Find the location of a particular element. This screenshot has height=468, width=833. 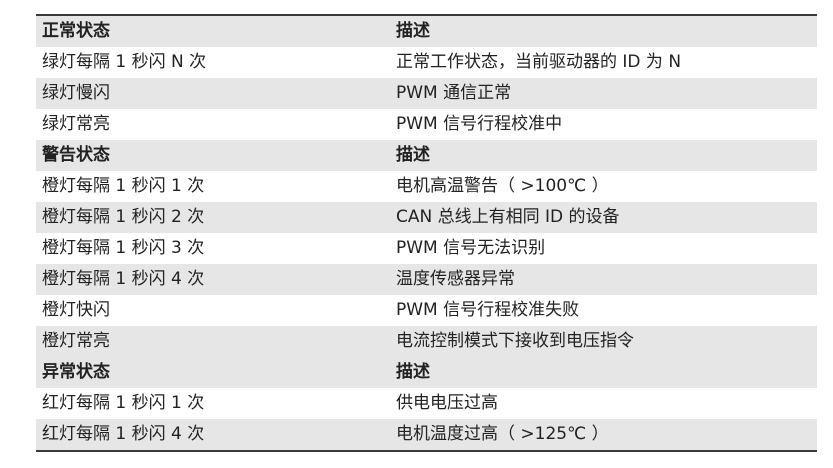

table-row: 橙灯快闪 PWM 信号行程校准失败 is located at coordinates (426, 310).